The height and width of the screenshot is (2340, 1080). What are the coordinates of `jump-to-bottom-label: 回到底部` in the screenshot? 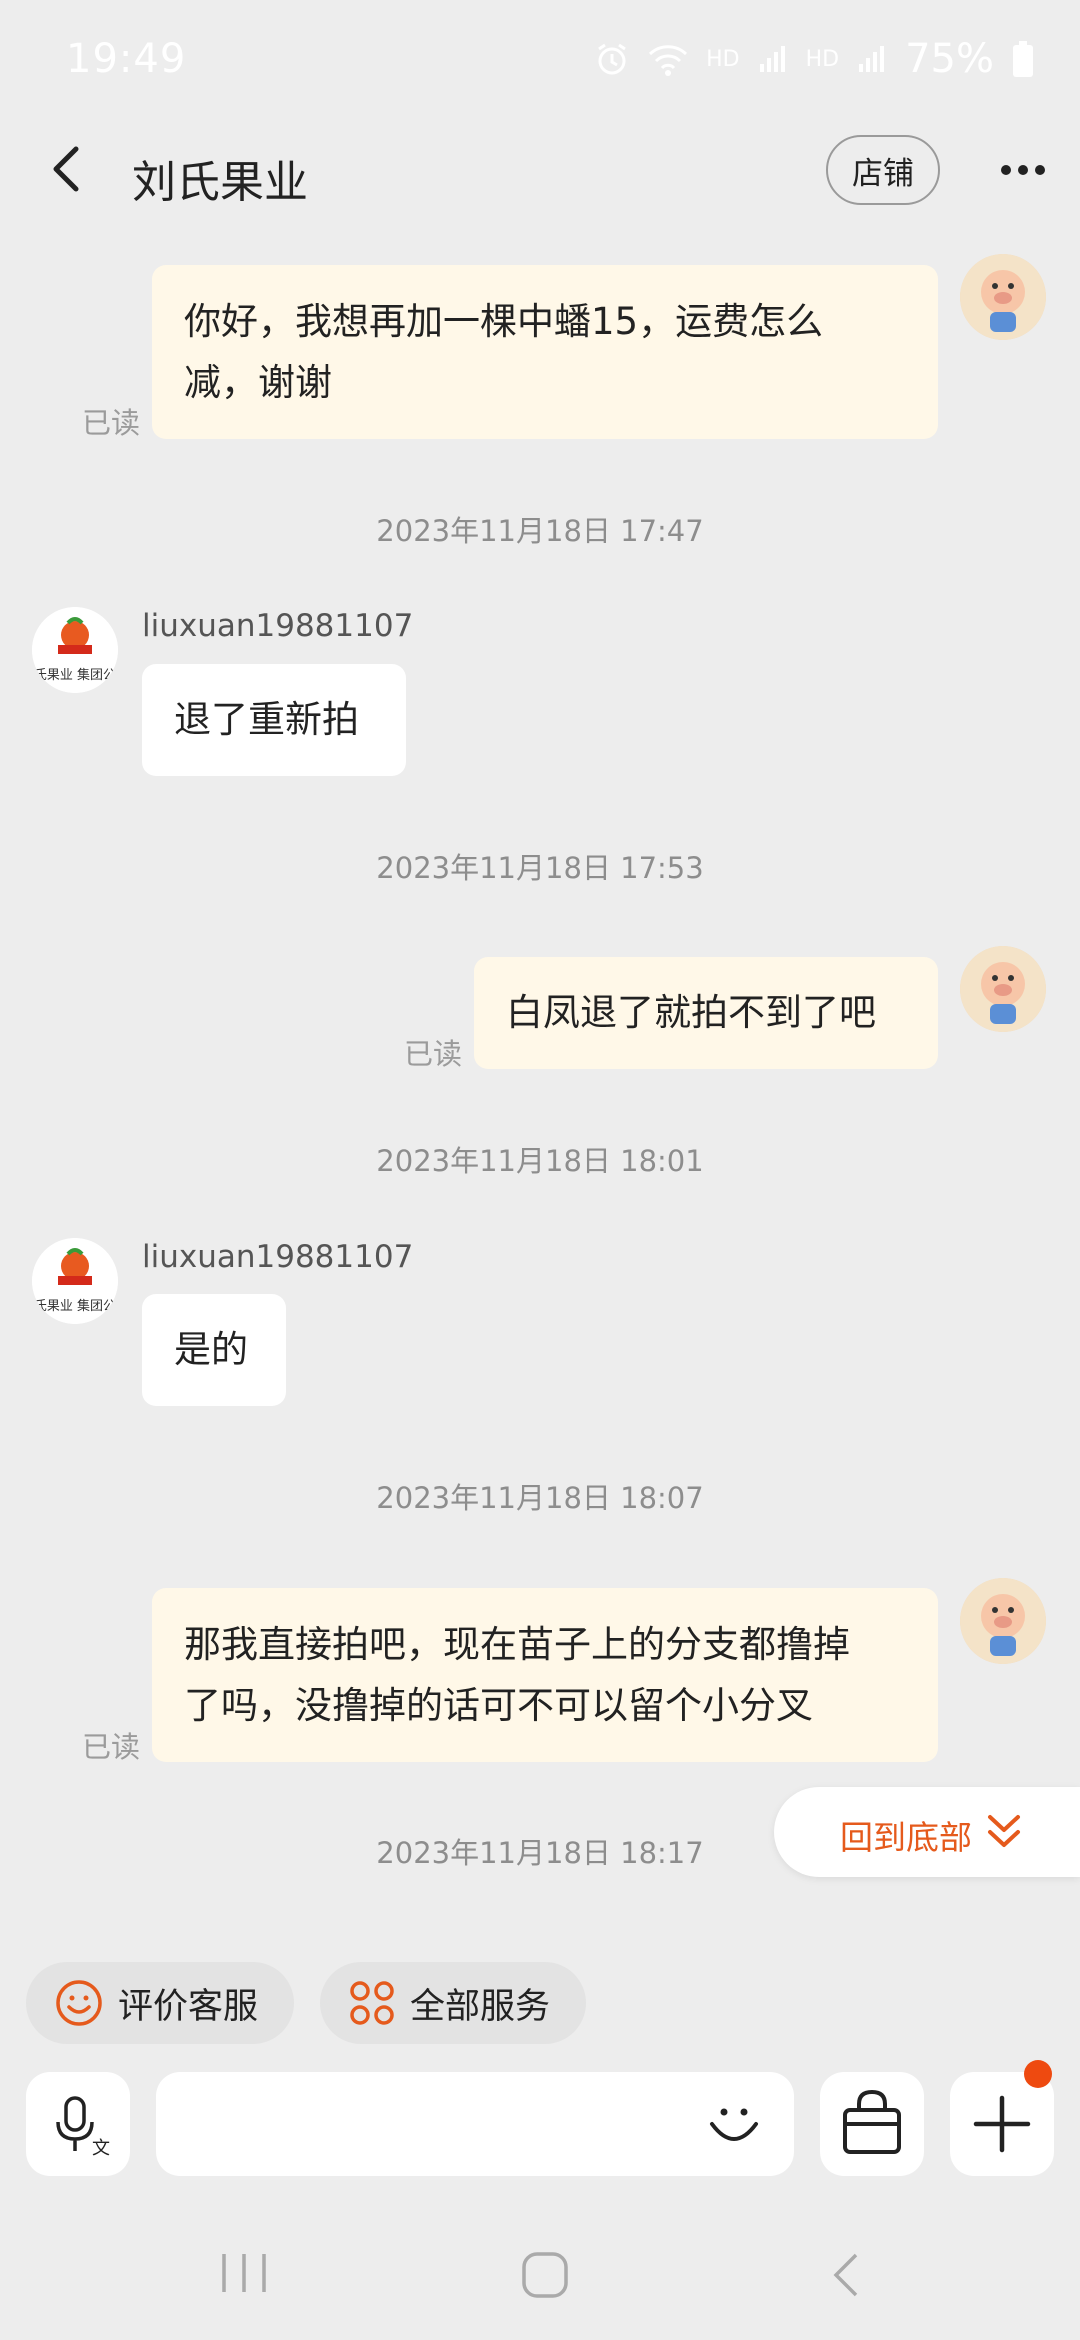 It's located at (906, 1837).